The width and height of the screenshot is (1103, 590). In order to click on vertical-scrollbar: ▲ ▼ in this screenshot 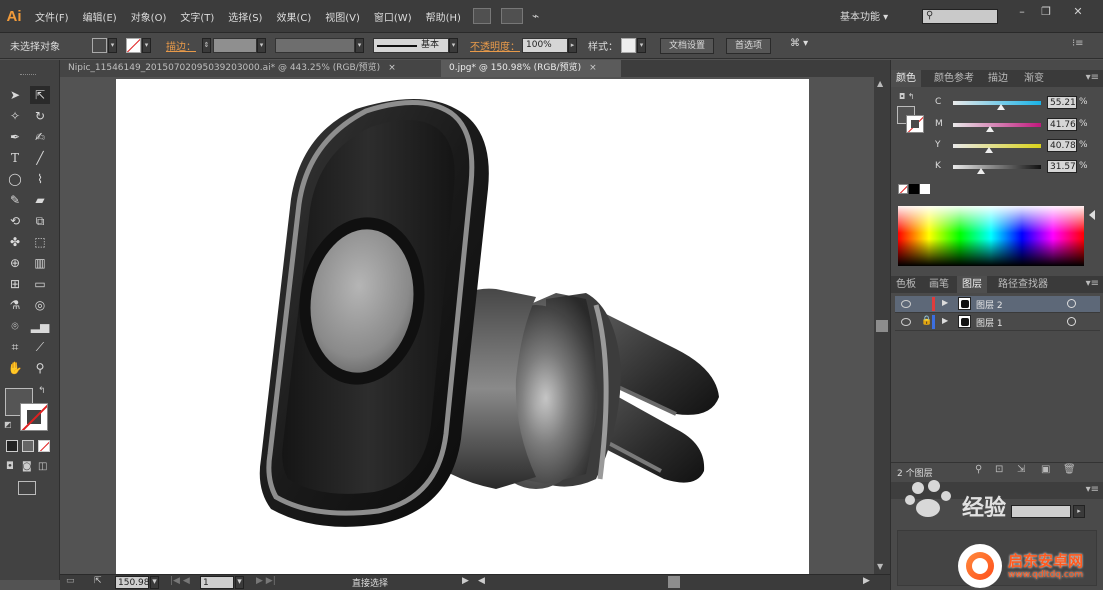, I will do `click(882, 325)`.